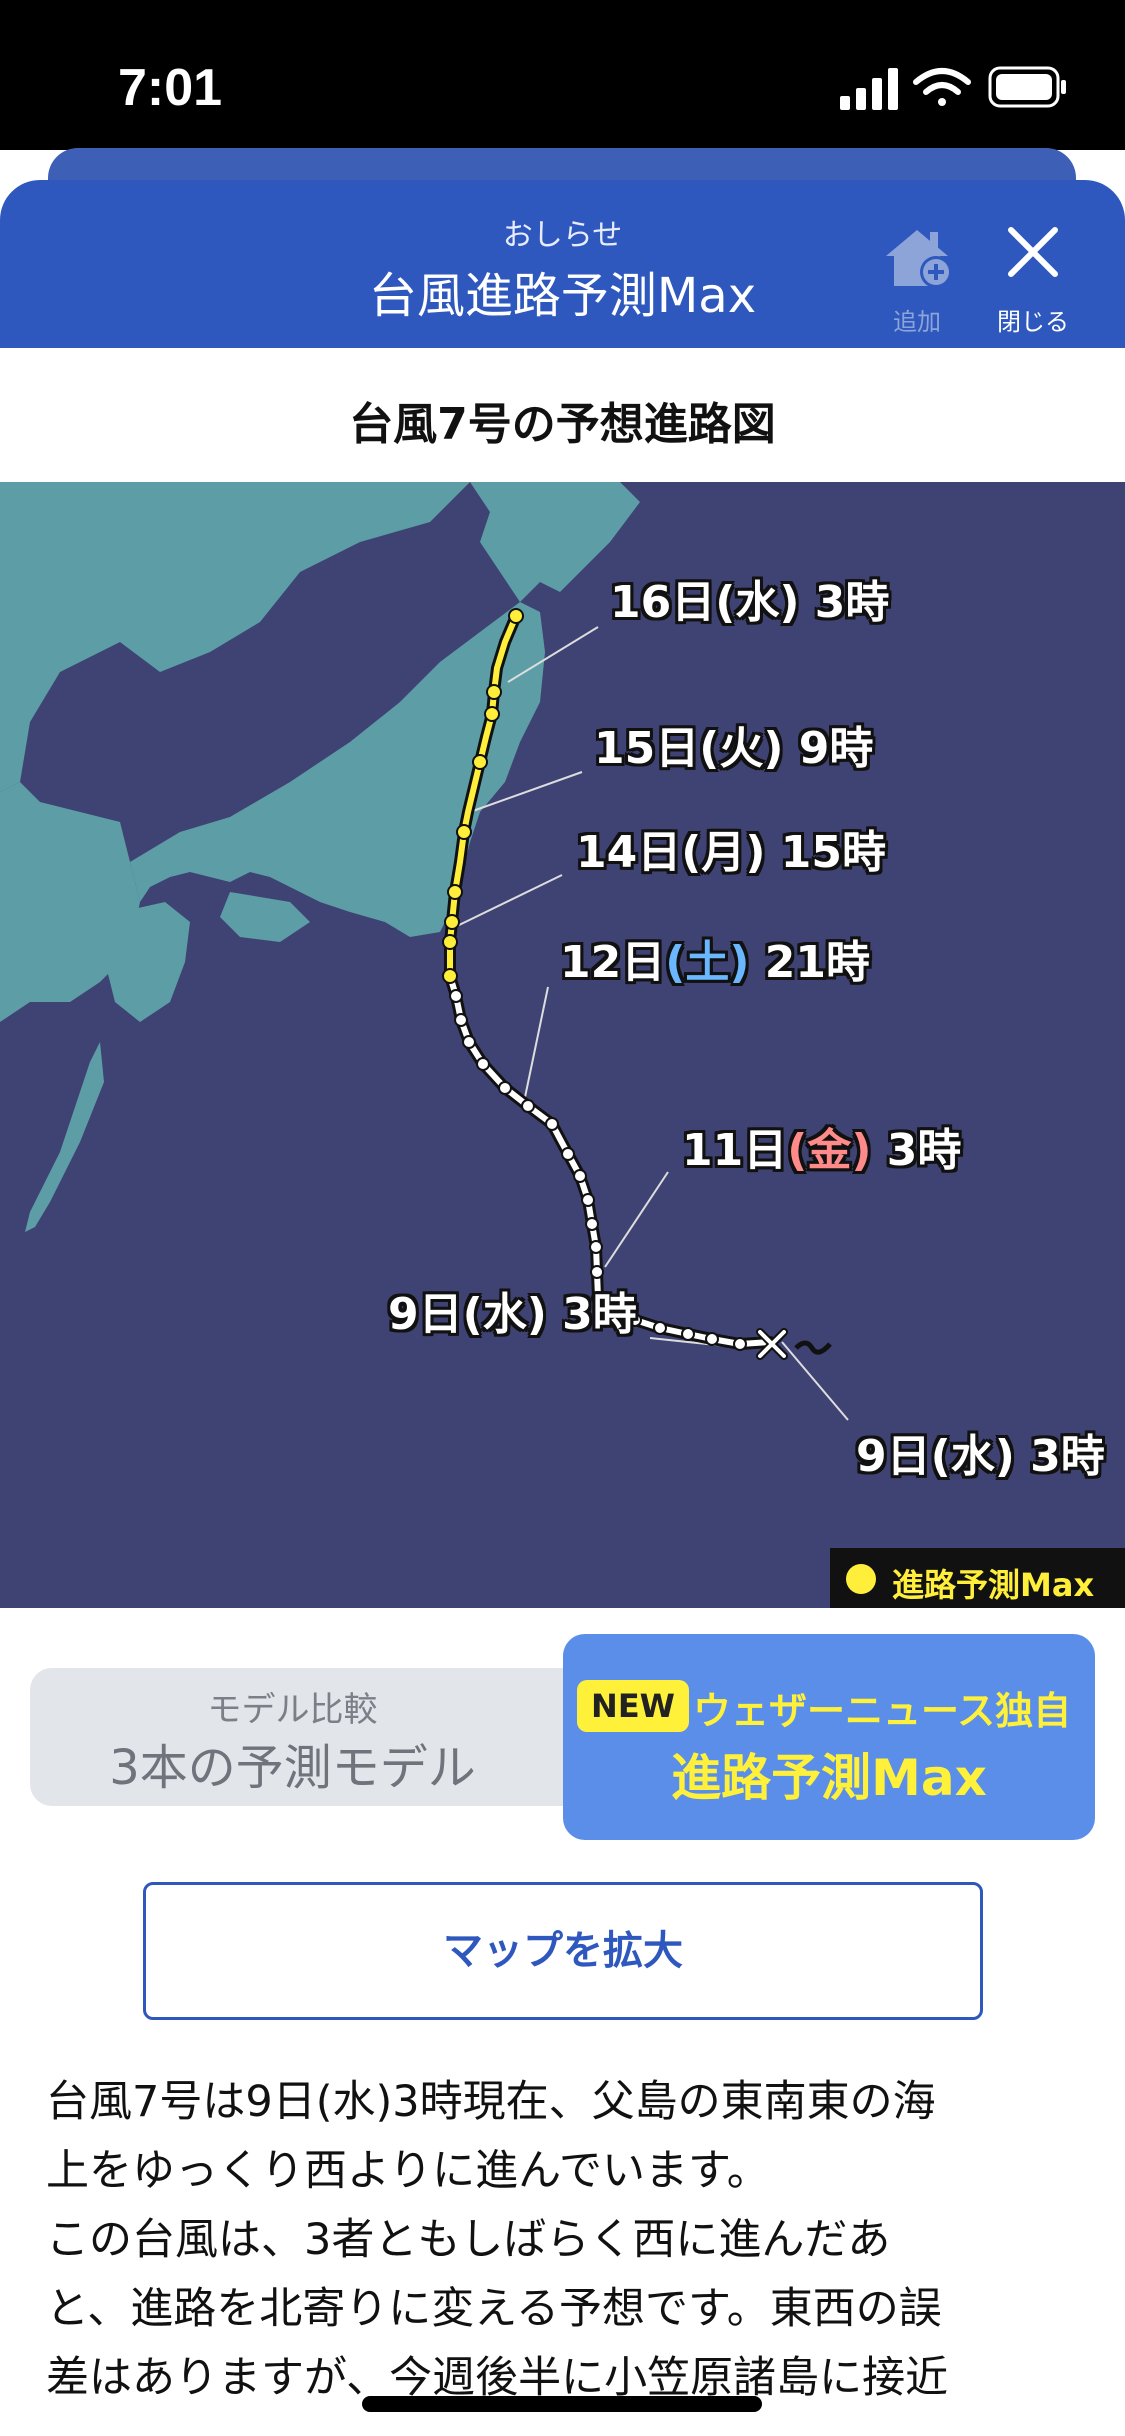  Describe the element at coordinates (882, 1711) in the screenshot. I see `tab-max-sub: ウェザーニュース独自` at that location.